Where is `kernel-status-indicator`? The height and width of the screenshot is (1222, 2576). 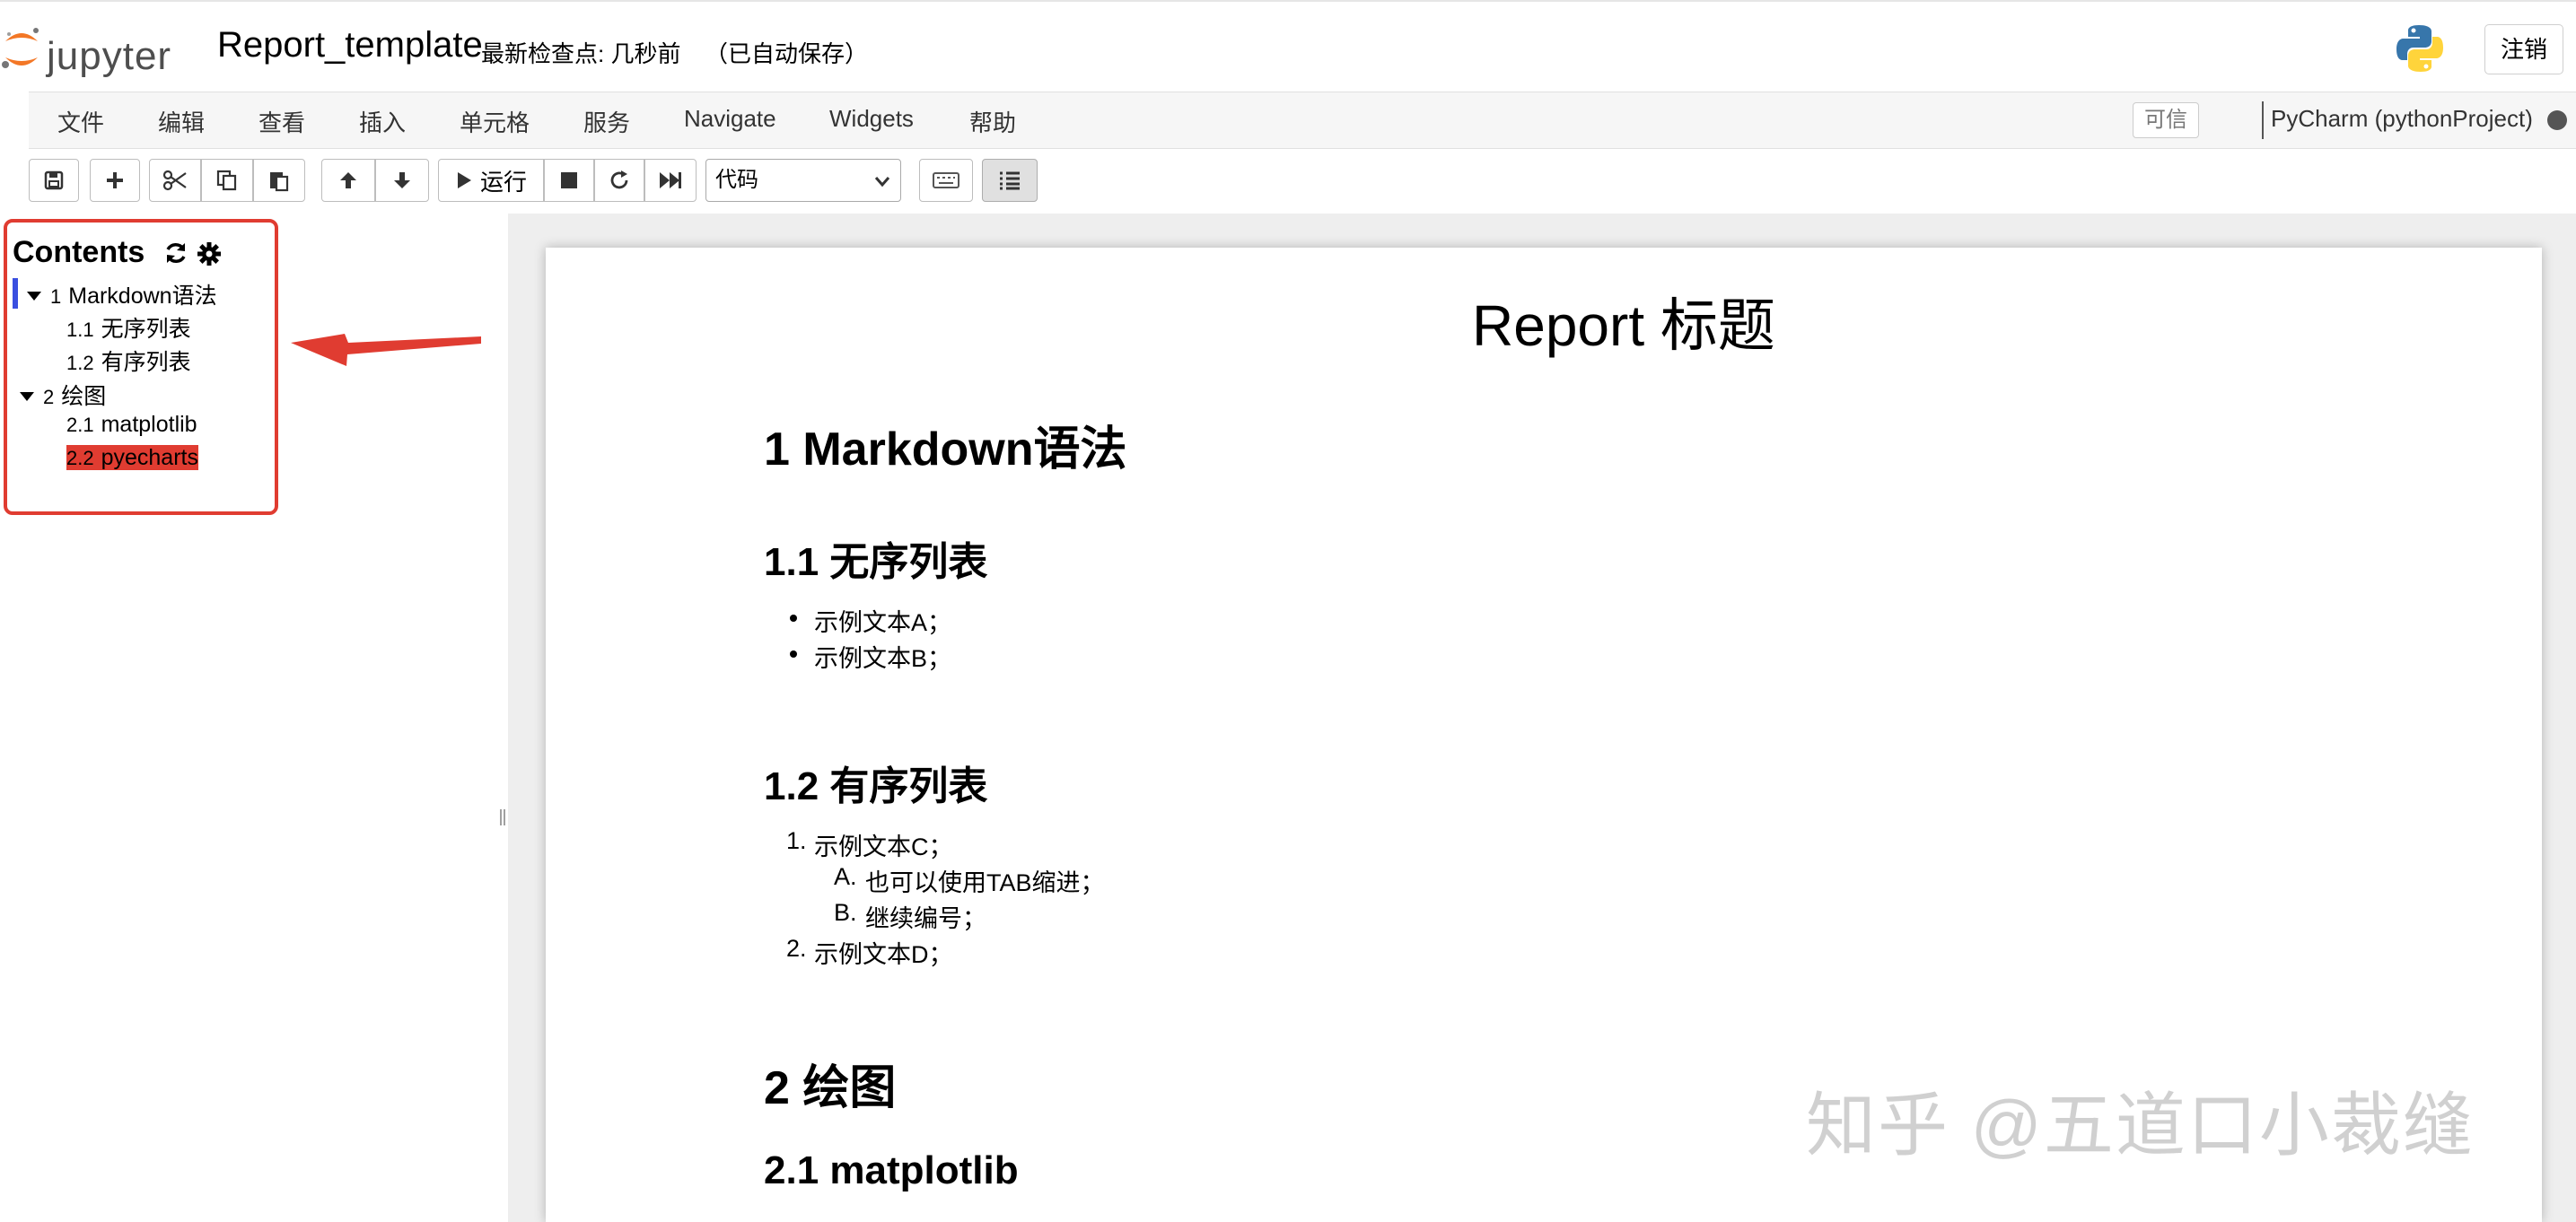 kernel-status-indicator is located at coordinates (2557, 120).